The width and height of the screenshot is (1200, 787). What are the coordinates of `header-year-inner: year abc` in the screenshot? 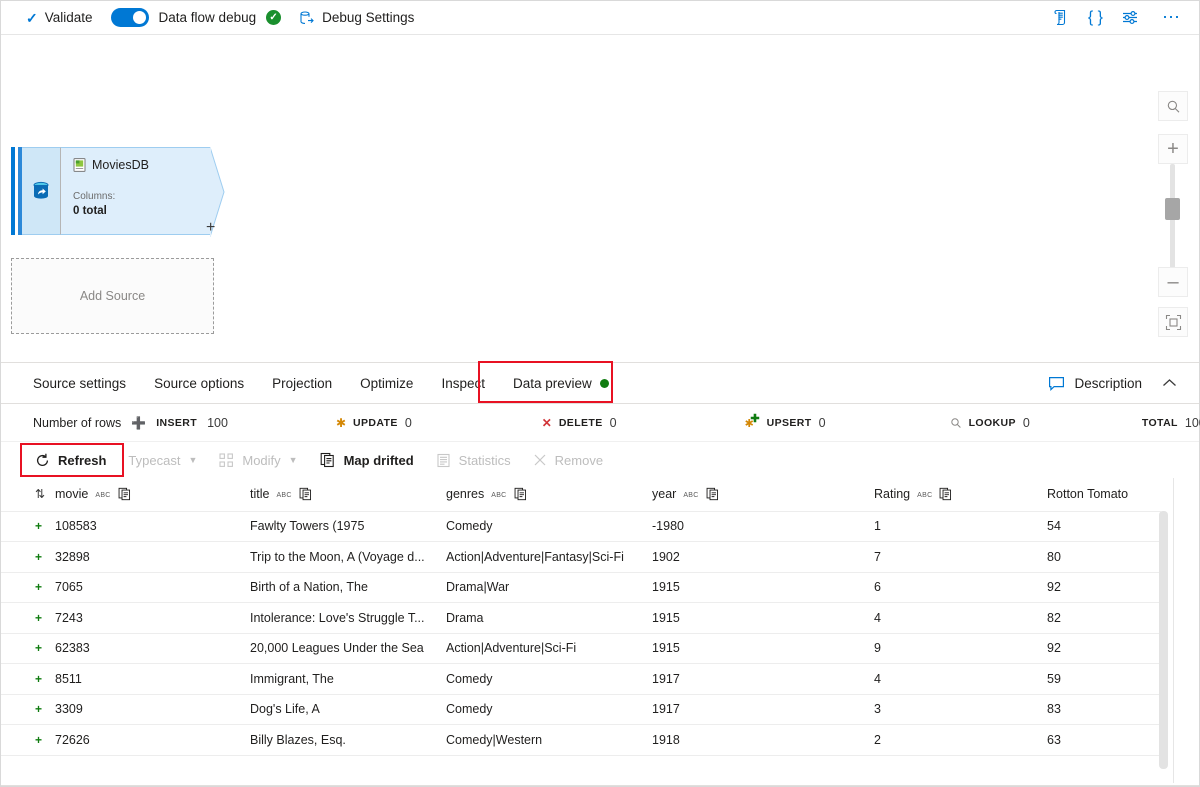 It's located at (759, 494).